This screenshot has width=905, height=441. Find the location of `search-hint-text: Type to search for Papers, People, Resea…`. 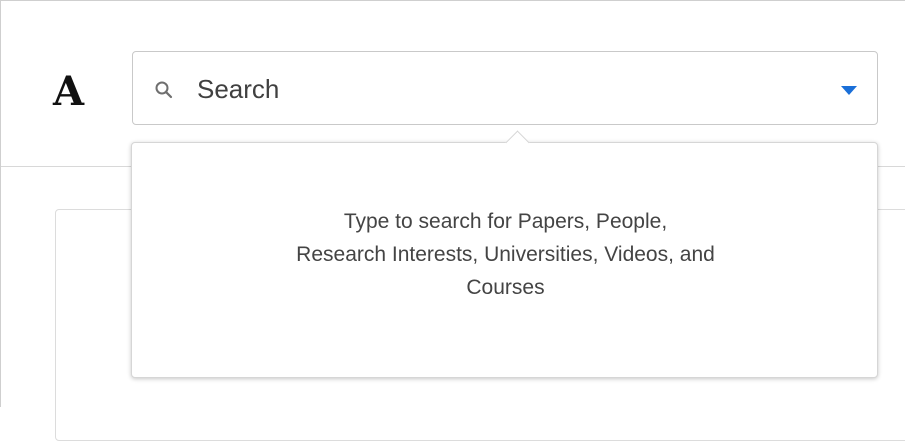

search-hint-text: Type to search for Papers, People, Resea… is located at coordinates (505, 254).